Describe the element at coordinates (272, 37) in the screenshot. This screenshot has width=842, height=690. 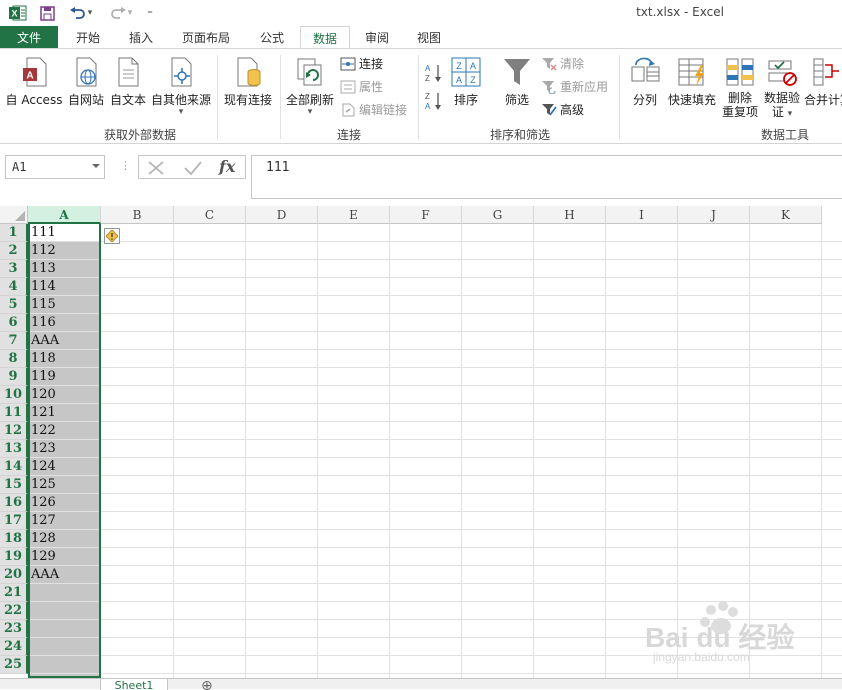
I see `tab-formulas: 公式` at that location.